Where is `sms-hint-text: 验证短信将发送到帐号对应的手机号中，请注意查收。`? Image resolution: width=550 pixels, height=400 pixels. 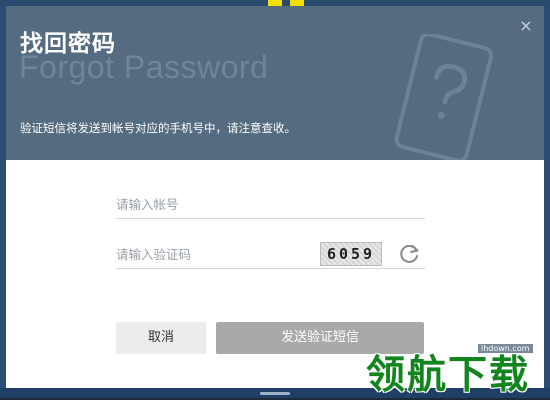 sms-hint-text: 验证短信将发送到帐号对应的手机号中，请注意查收。 is located at coordinates (158, 128).